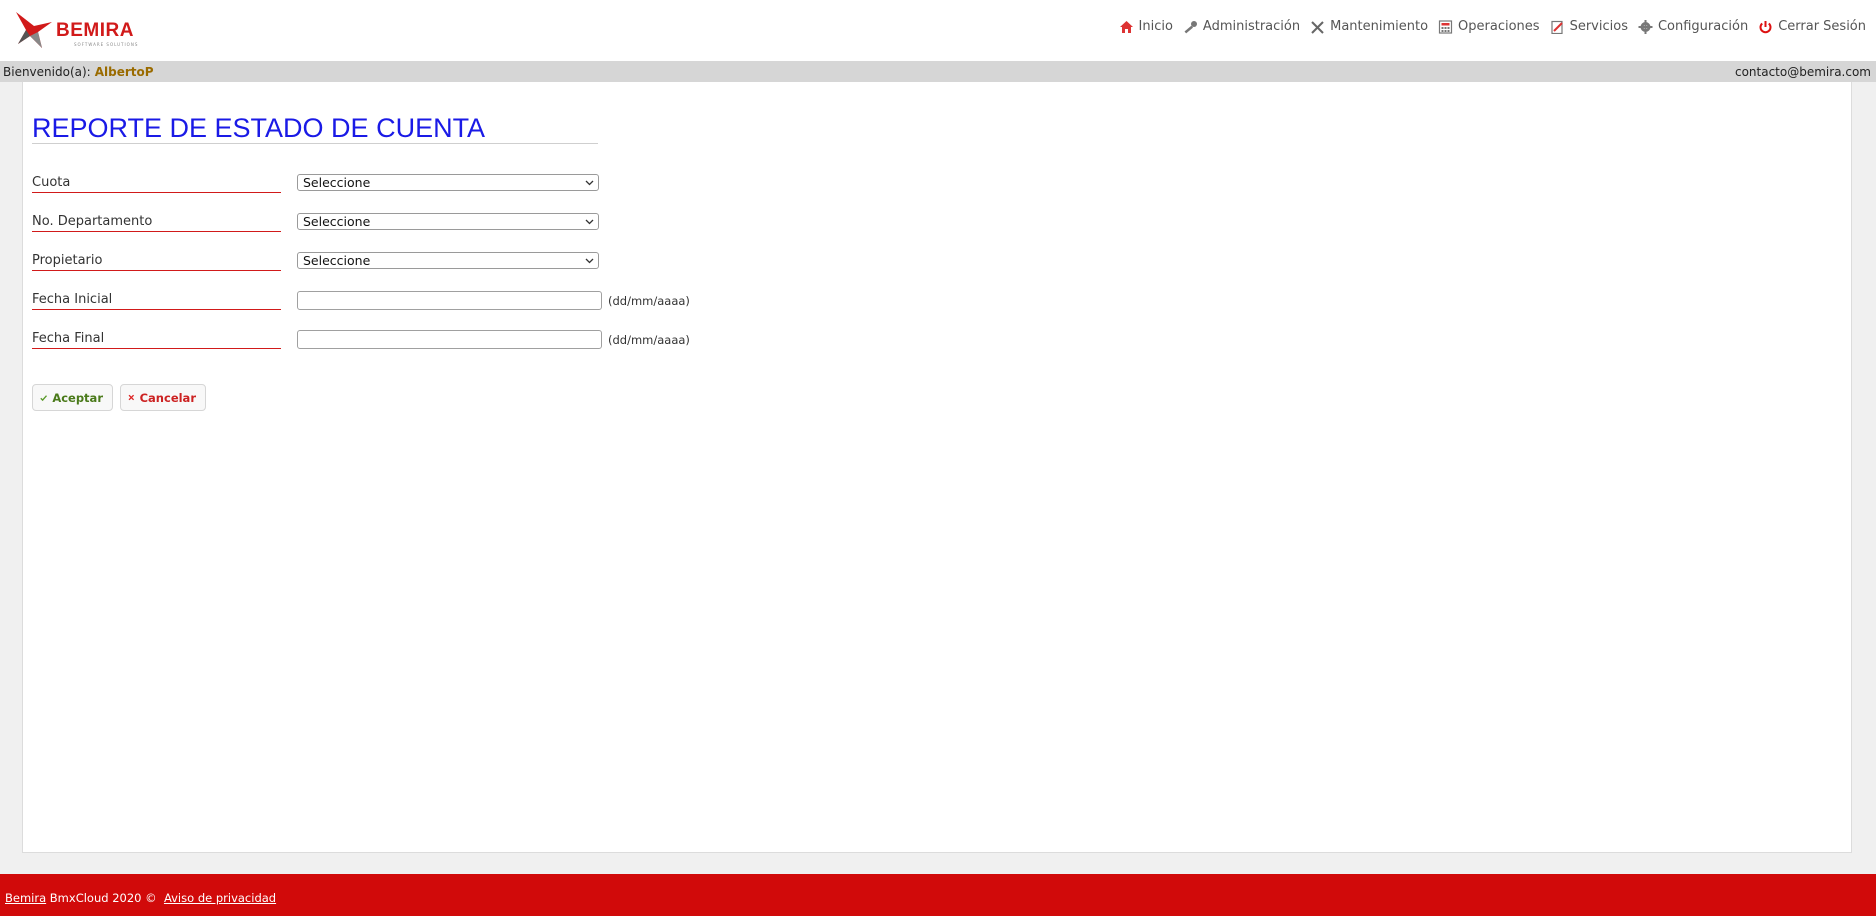 The width and height of the screenshot is (1876, 918). Describe the element at coordinates (1155, 26) in the screenshot. I see `nav-label: Inicio` at that location.